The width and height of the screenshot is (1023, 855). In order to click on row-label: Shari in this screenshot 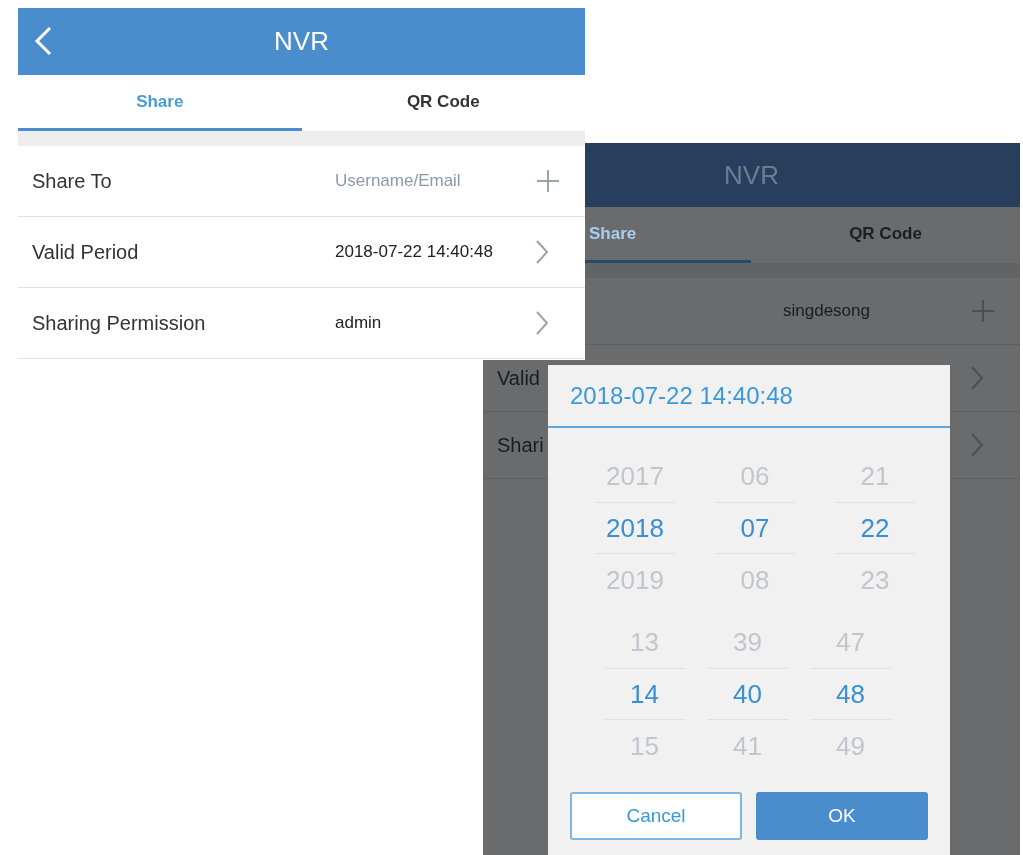, I will do `click(520, 444)`.